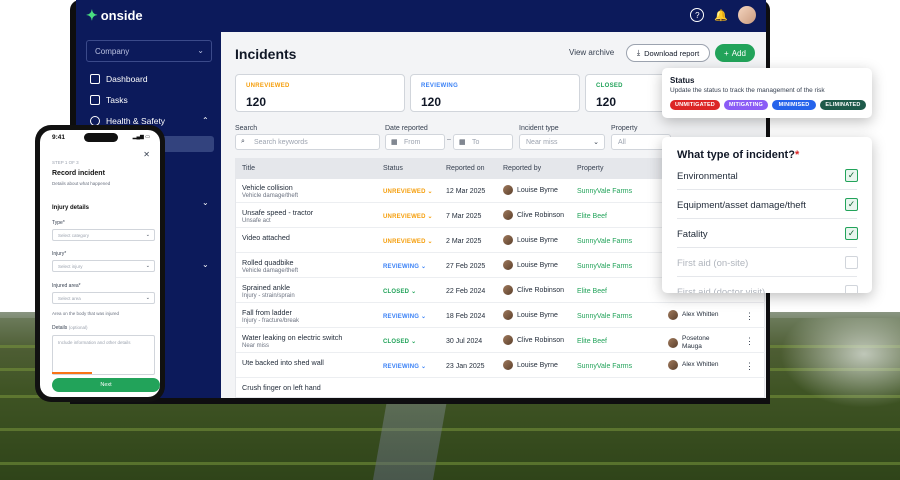 Image resolution: width=900 pixels, height=480 pixels. I want to click on table-row: Crush finger on left hand, so click(501, 389).